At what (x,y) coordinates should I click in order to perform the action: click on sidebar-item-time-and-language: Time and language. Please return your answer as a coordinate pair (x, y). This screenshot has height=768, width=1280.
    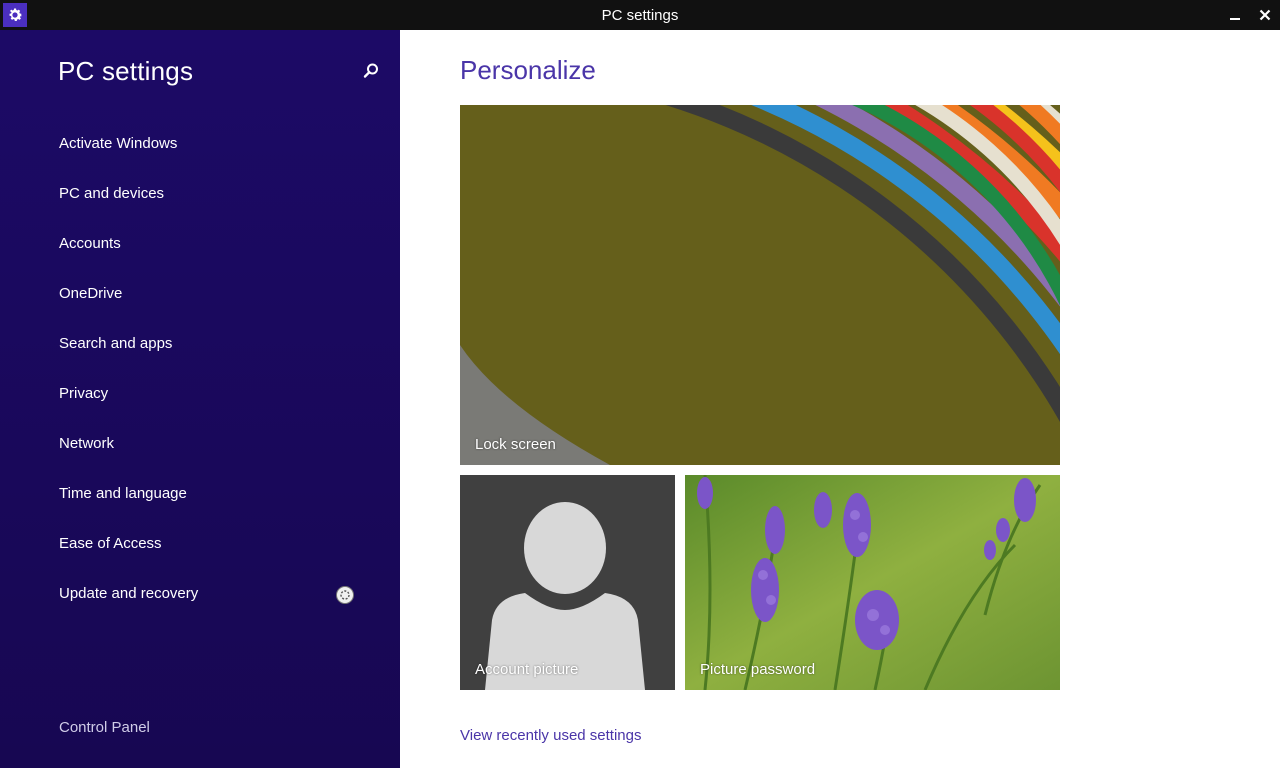
    Looking at the image, I should click on (200, 499).